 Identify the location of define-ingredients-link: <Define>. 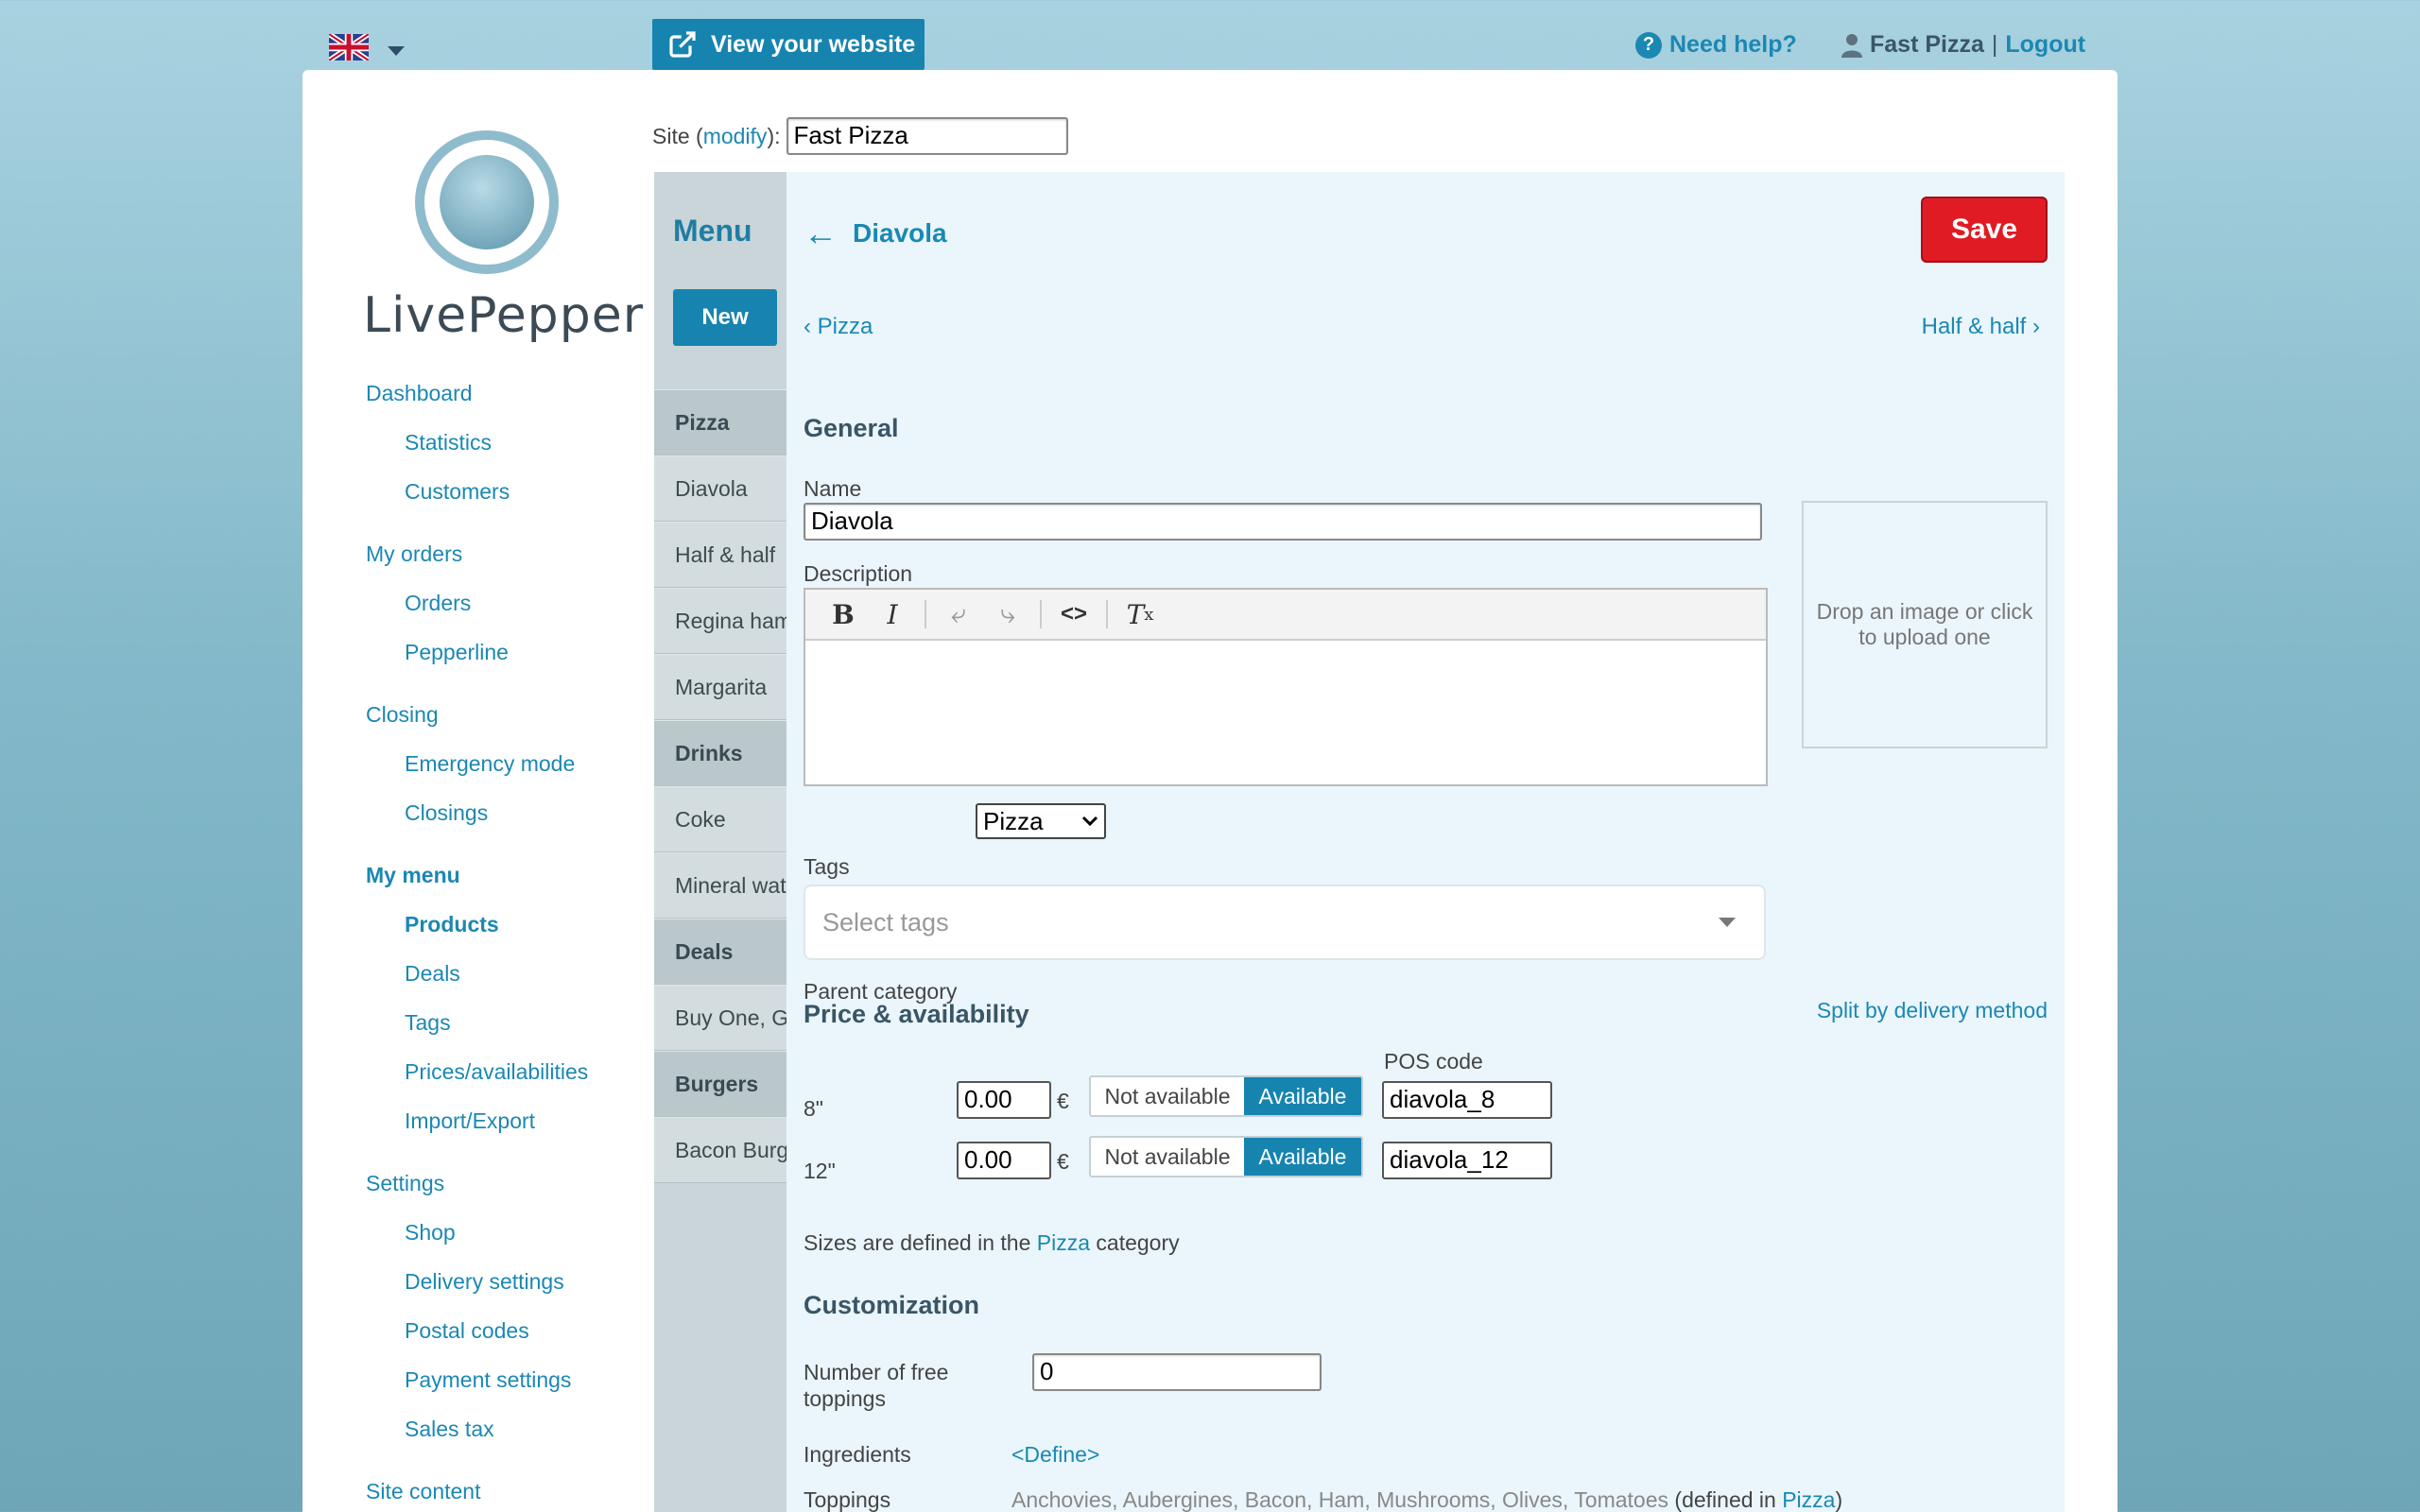
(1055, 1455).